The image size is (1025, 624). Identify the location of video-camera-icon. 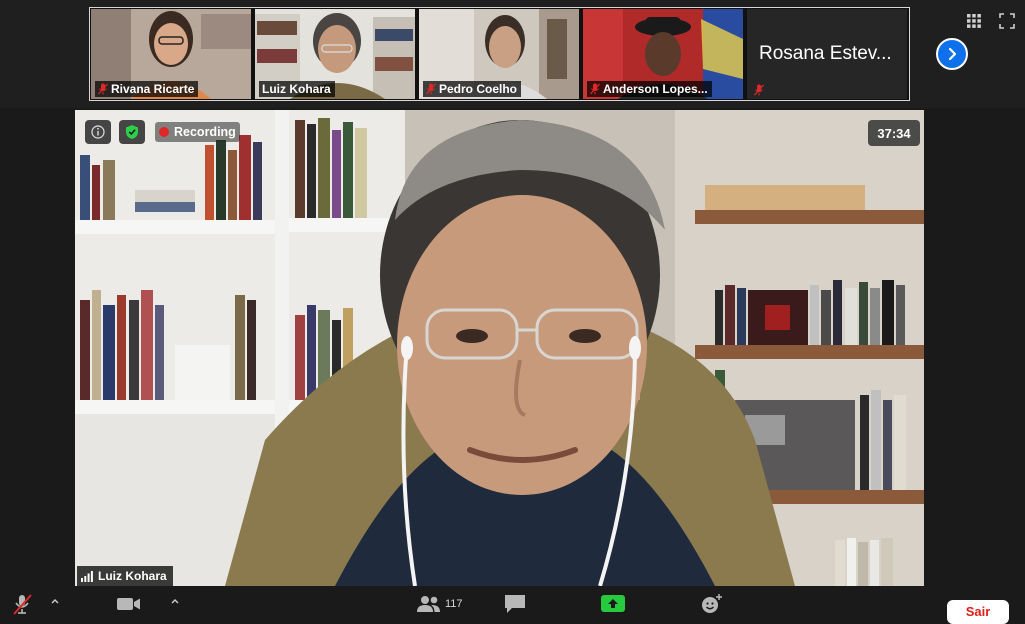
(128, 604).